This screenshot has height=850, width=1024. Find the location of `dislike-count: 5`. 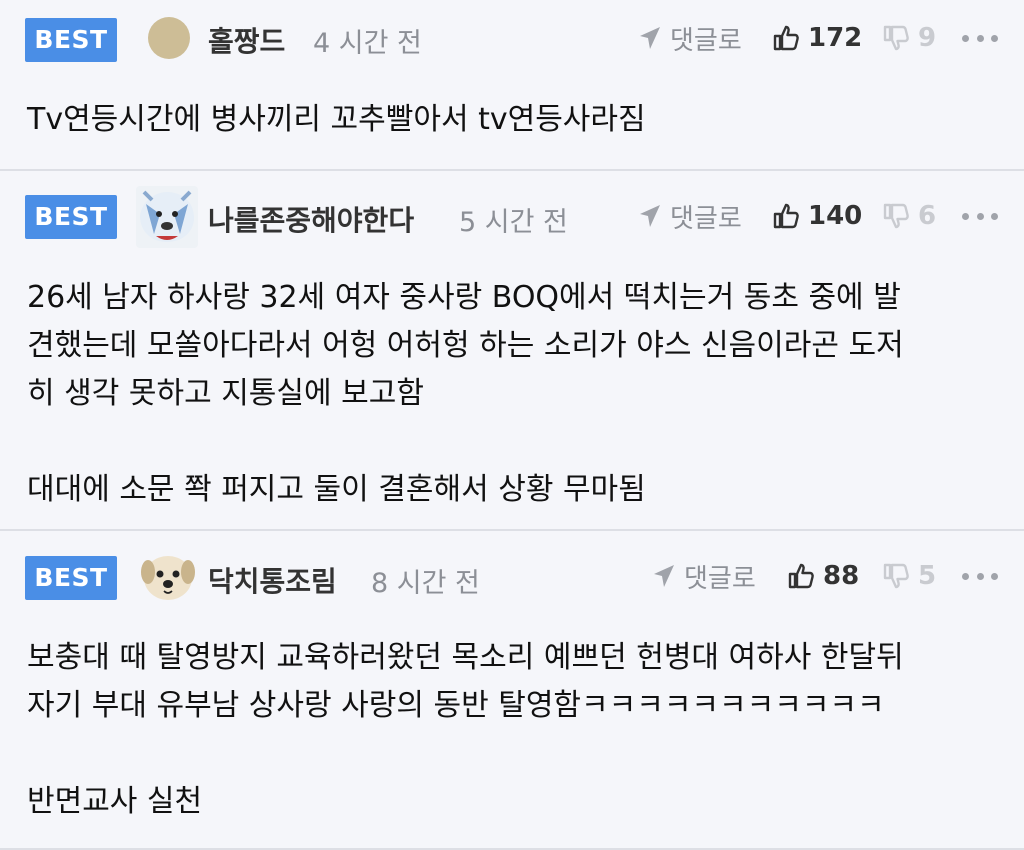

dislike-count: 5 is located at coordinates (927, 576).